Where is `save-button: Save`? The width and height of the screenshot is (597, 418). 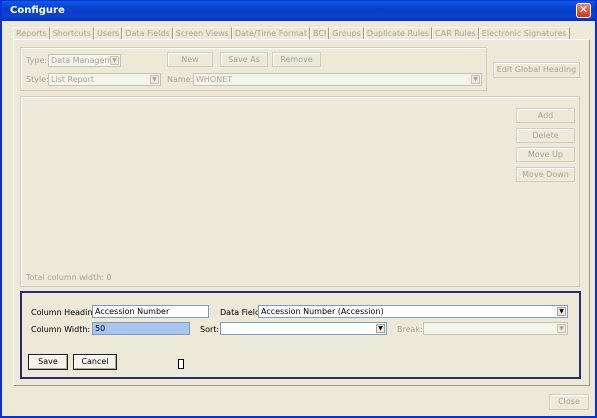 save-button: Save is located at coordinates (48, 362).